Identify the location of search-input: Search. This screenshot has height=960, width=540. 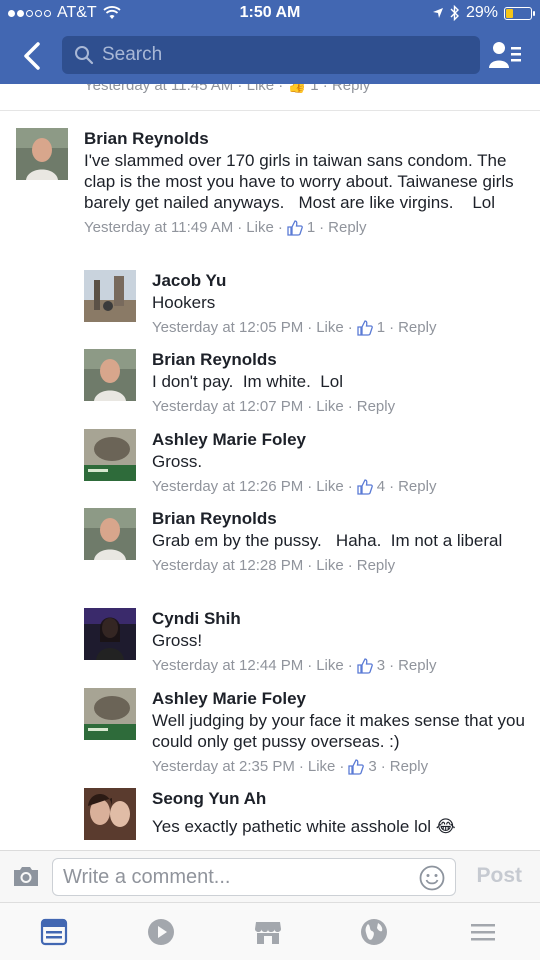
(271, 55).